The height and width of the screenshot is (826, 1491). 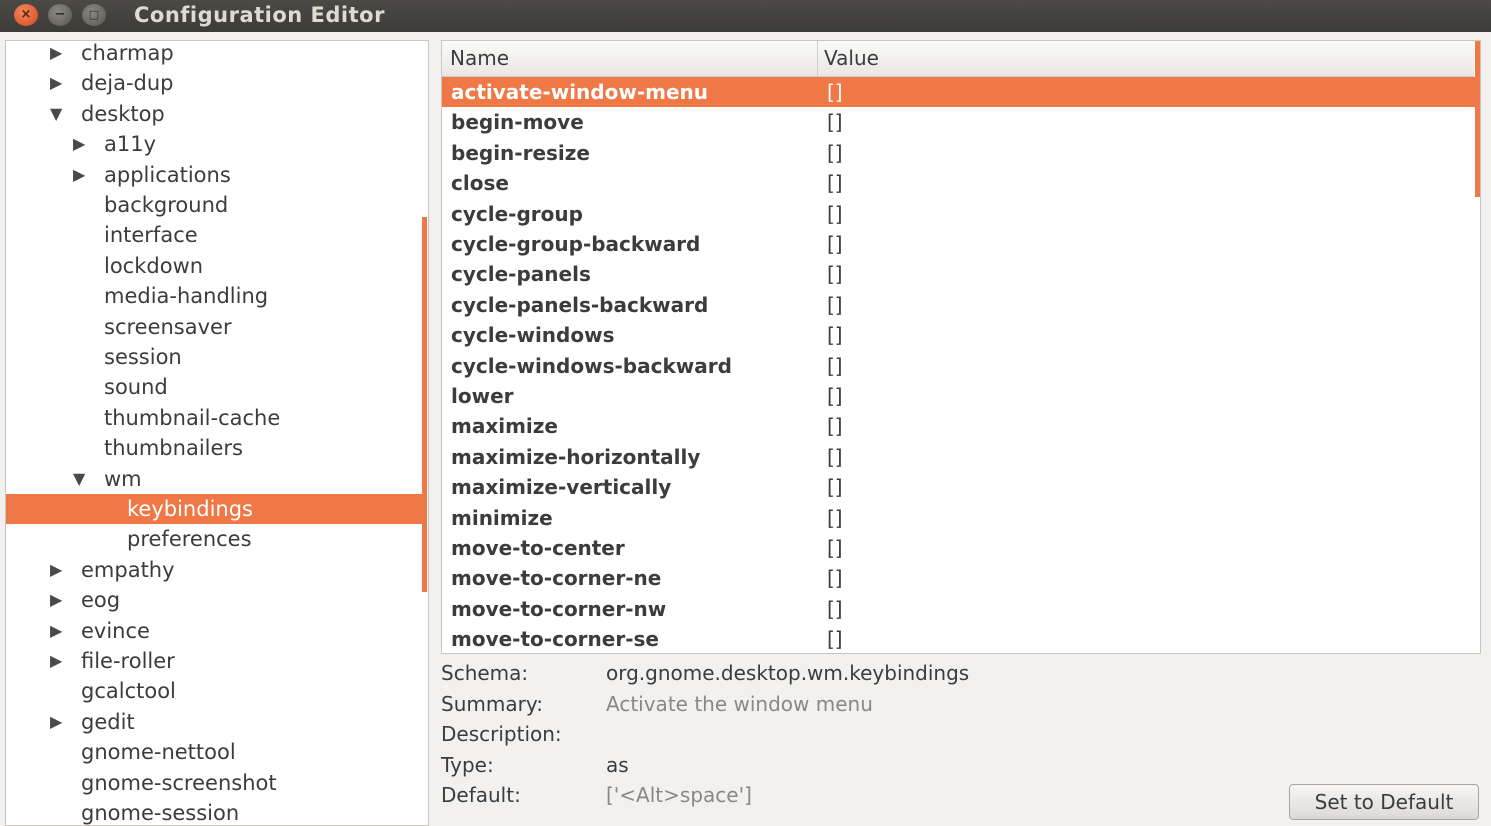 I want to click on tree-item-label: keybindings, so click(x=190, y=509).